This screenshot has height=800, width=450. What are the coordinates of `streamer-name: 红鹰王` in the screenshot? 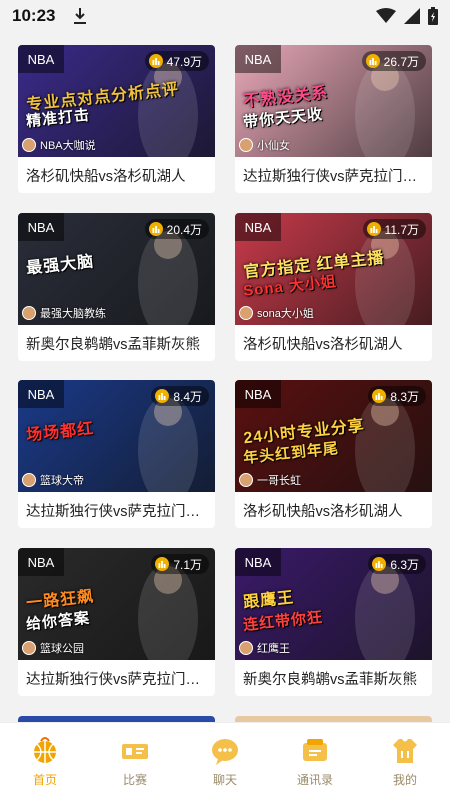 It's located at (273, 649).